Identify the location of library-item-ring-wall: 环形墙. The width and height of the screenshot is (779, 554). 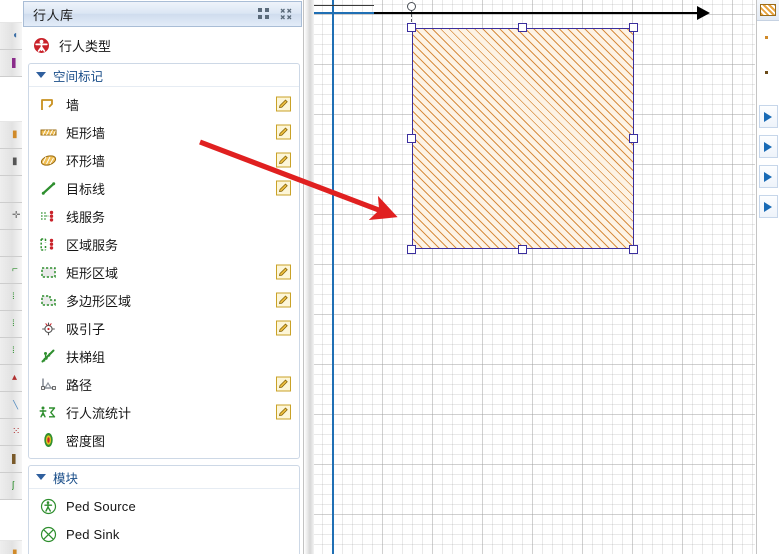
(164, 160).